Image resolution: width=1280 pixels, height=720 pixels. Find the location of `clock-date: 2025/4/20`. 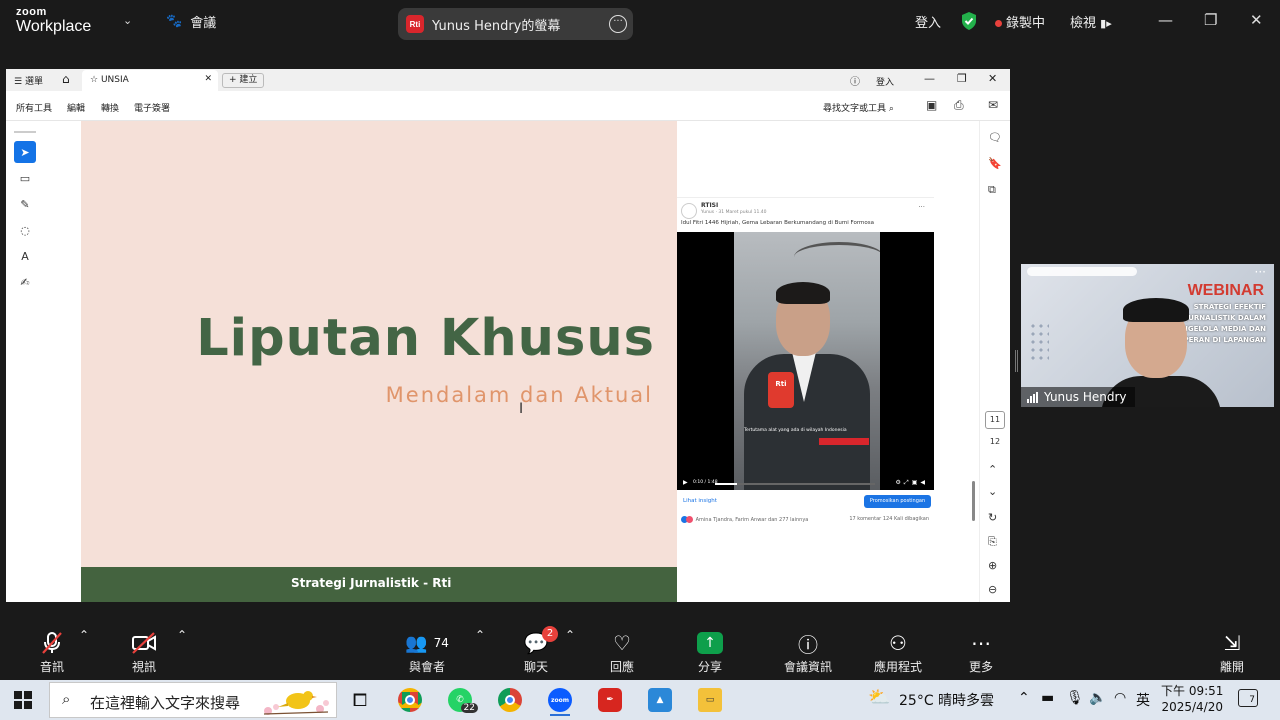

clock-date: 2025/4/20 is located at coordinates (1192, 707).